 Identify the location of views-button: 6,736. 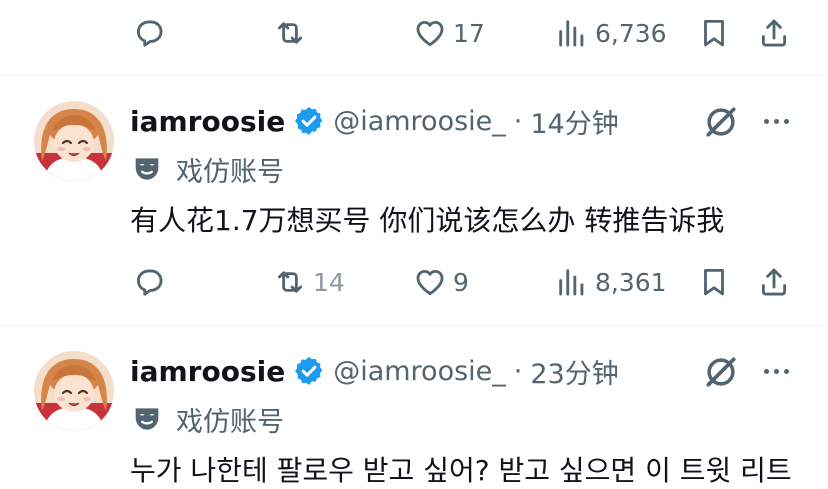
(611, 33).